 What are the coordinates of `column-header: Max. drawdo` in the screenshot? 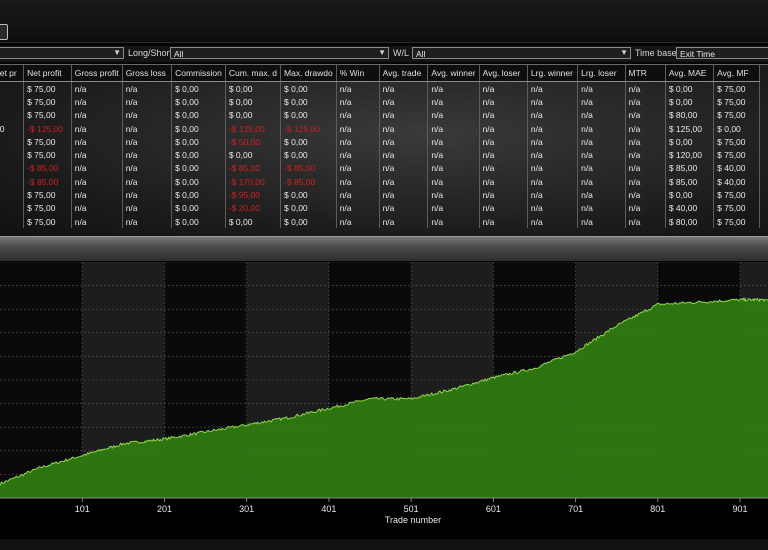 It's located at (308, 73).